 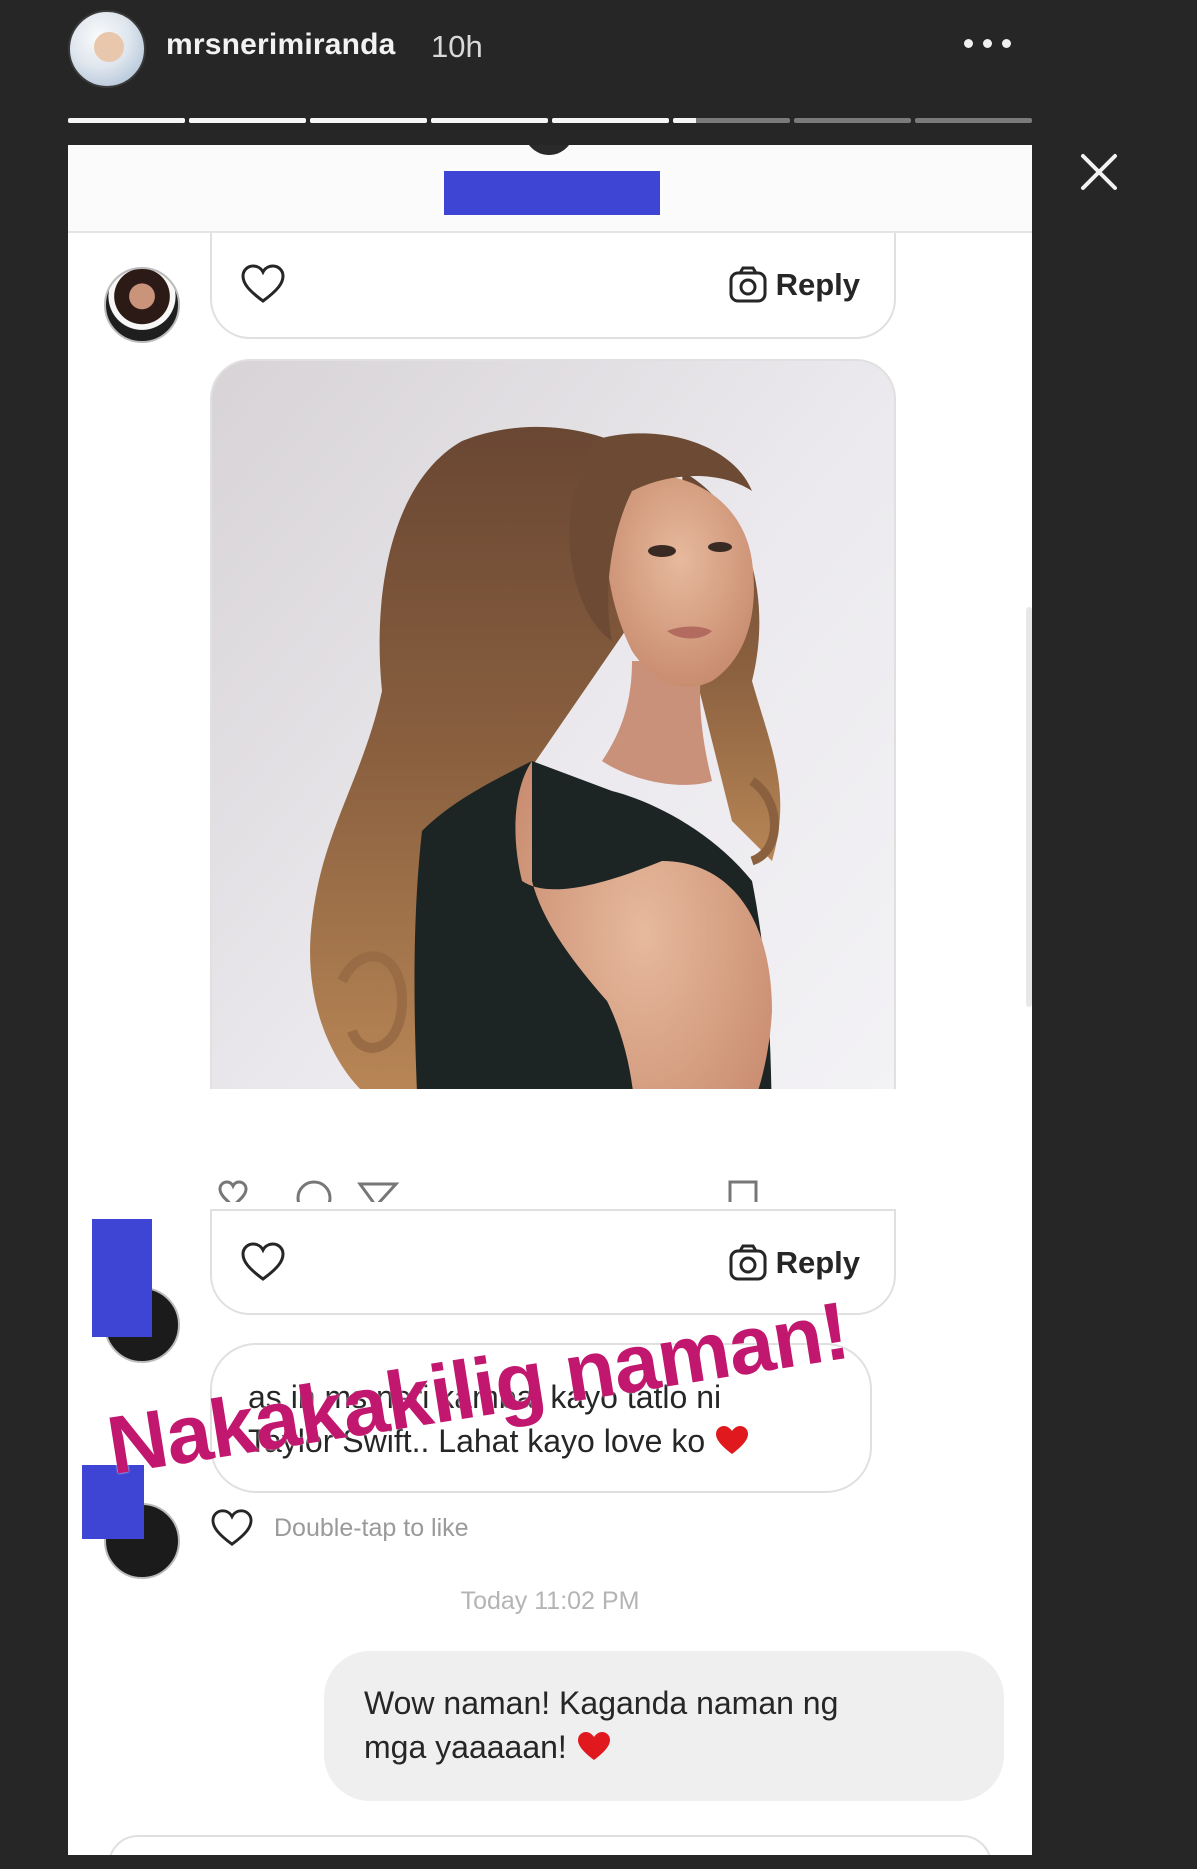 I want to click on share-icon, so click(x=378, y=1192).